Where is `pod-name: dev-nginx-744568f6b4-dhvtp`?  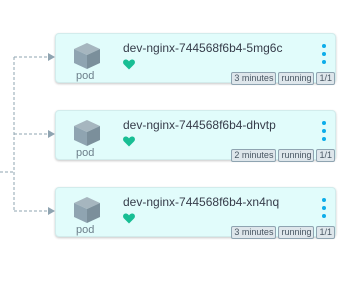
pod-name: dev-nginx-744568f6b4-dhvtp is located at coordinates (199, 125).